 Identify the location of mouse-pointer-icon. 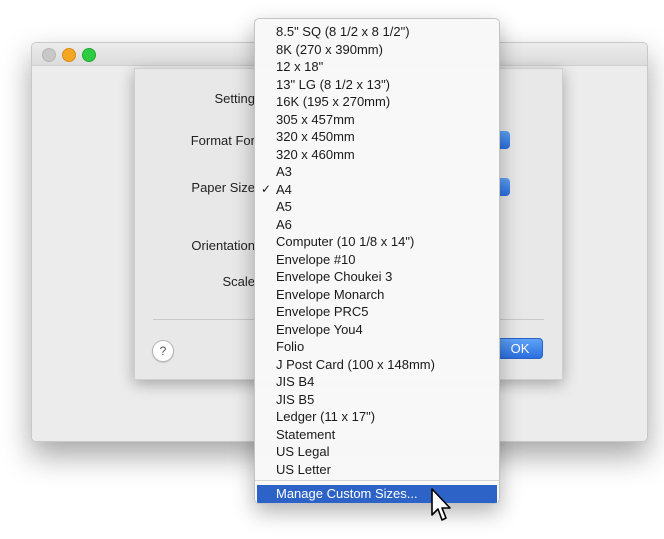
(441, 504).